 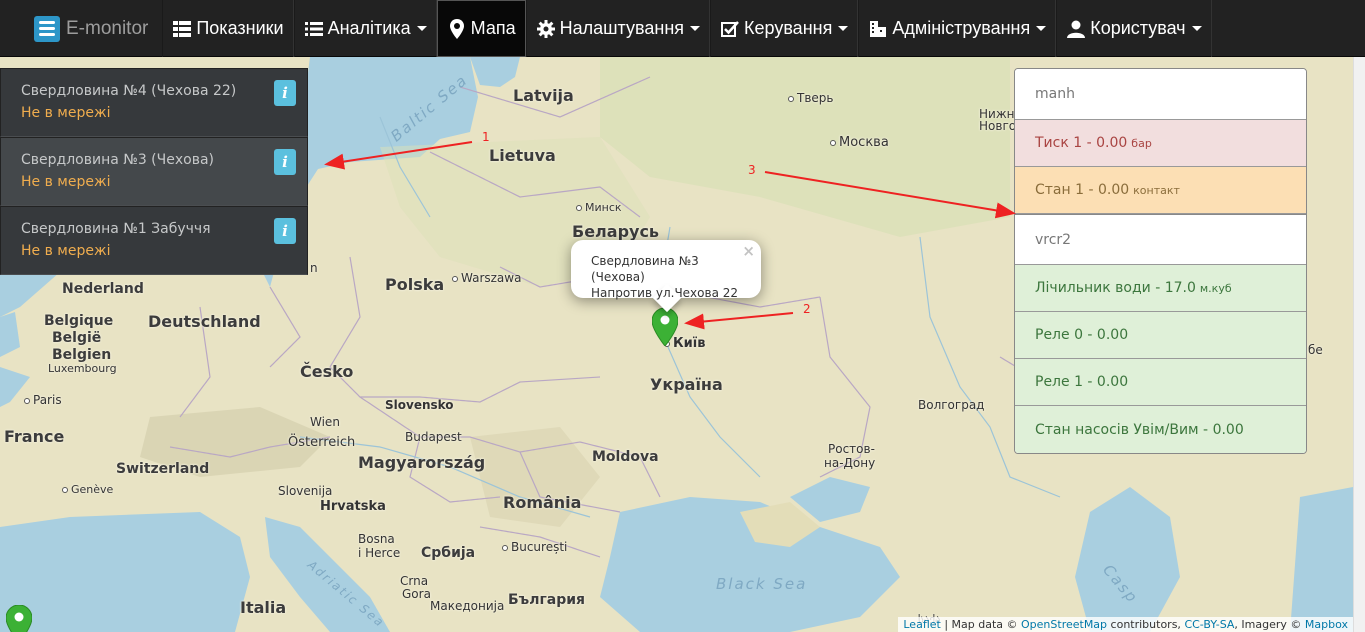 What do you see at coordinates (1269, 624) in the screenshot?
I see `attribution-text: , Imagery ©` at bounding box center [1269, 624].